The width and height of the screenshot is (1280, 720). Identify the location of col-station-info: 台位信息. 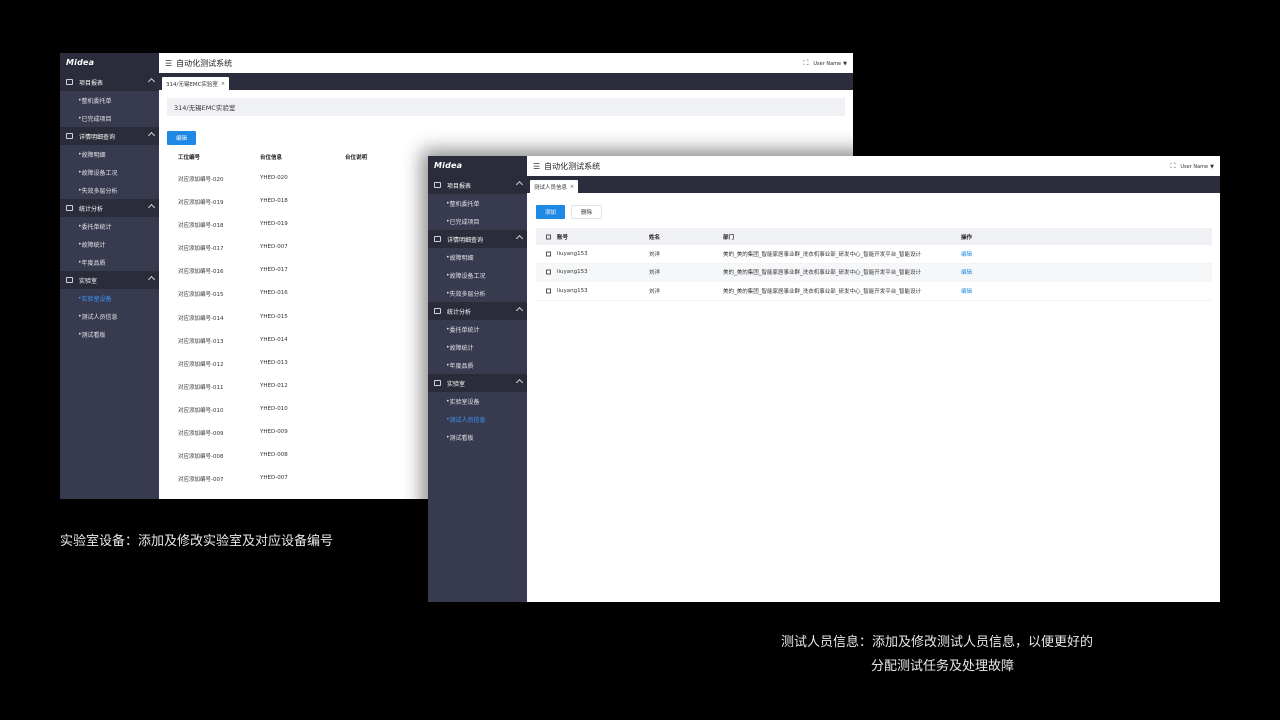
(271, 157).